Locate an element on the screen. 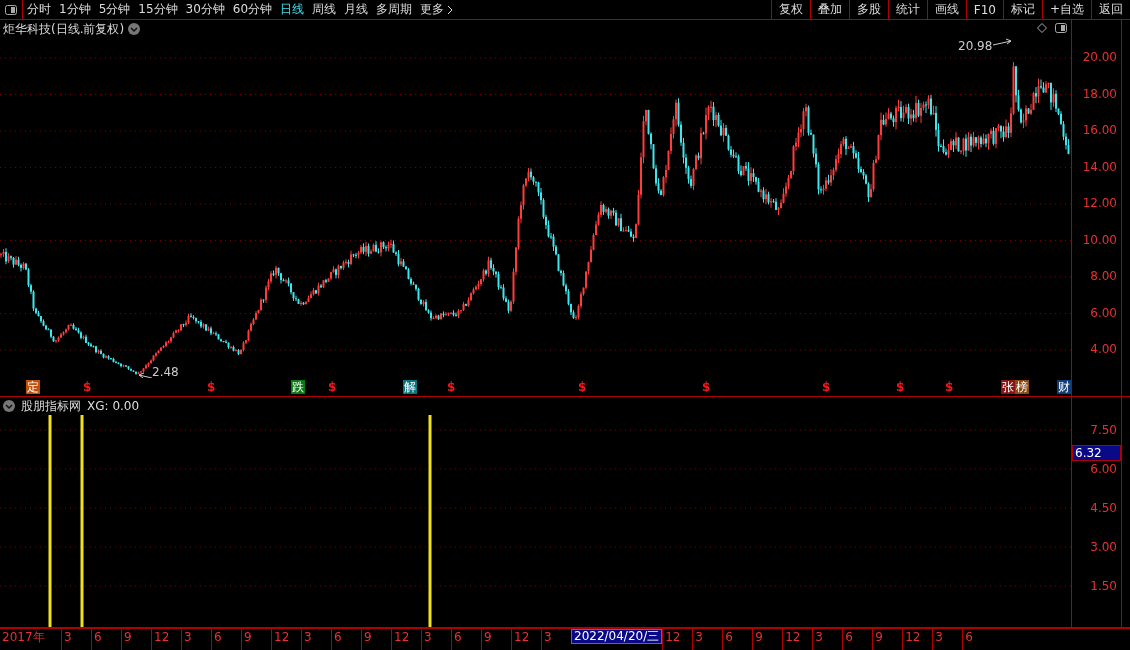 This screenshot has width=1130, height=650. toolbar-button: 标记 is located at coordinates (1022, 9).